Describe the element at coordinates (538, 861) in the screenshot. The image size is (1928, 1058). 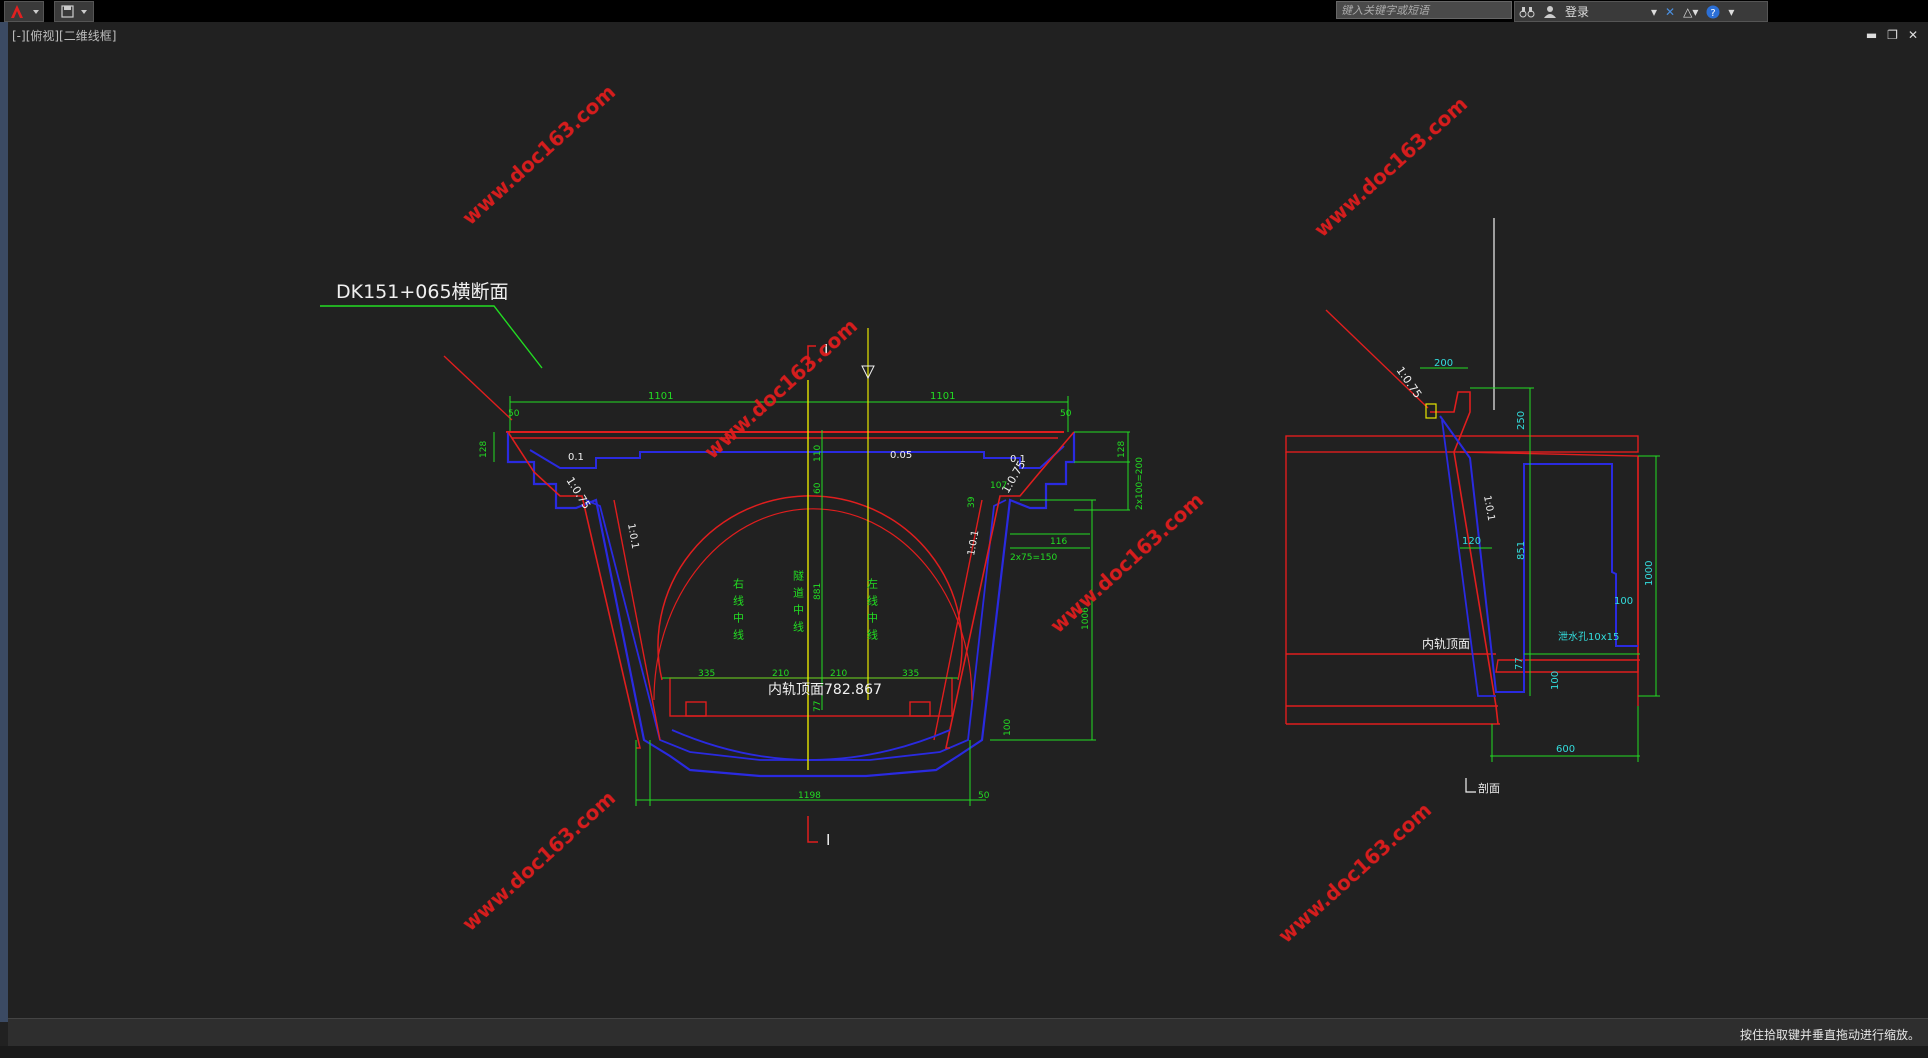
I see `watermark-4: www.doc163.com` at that location.